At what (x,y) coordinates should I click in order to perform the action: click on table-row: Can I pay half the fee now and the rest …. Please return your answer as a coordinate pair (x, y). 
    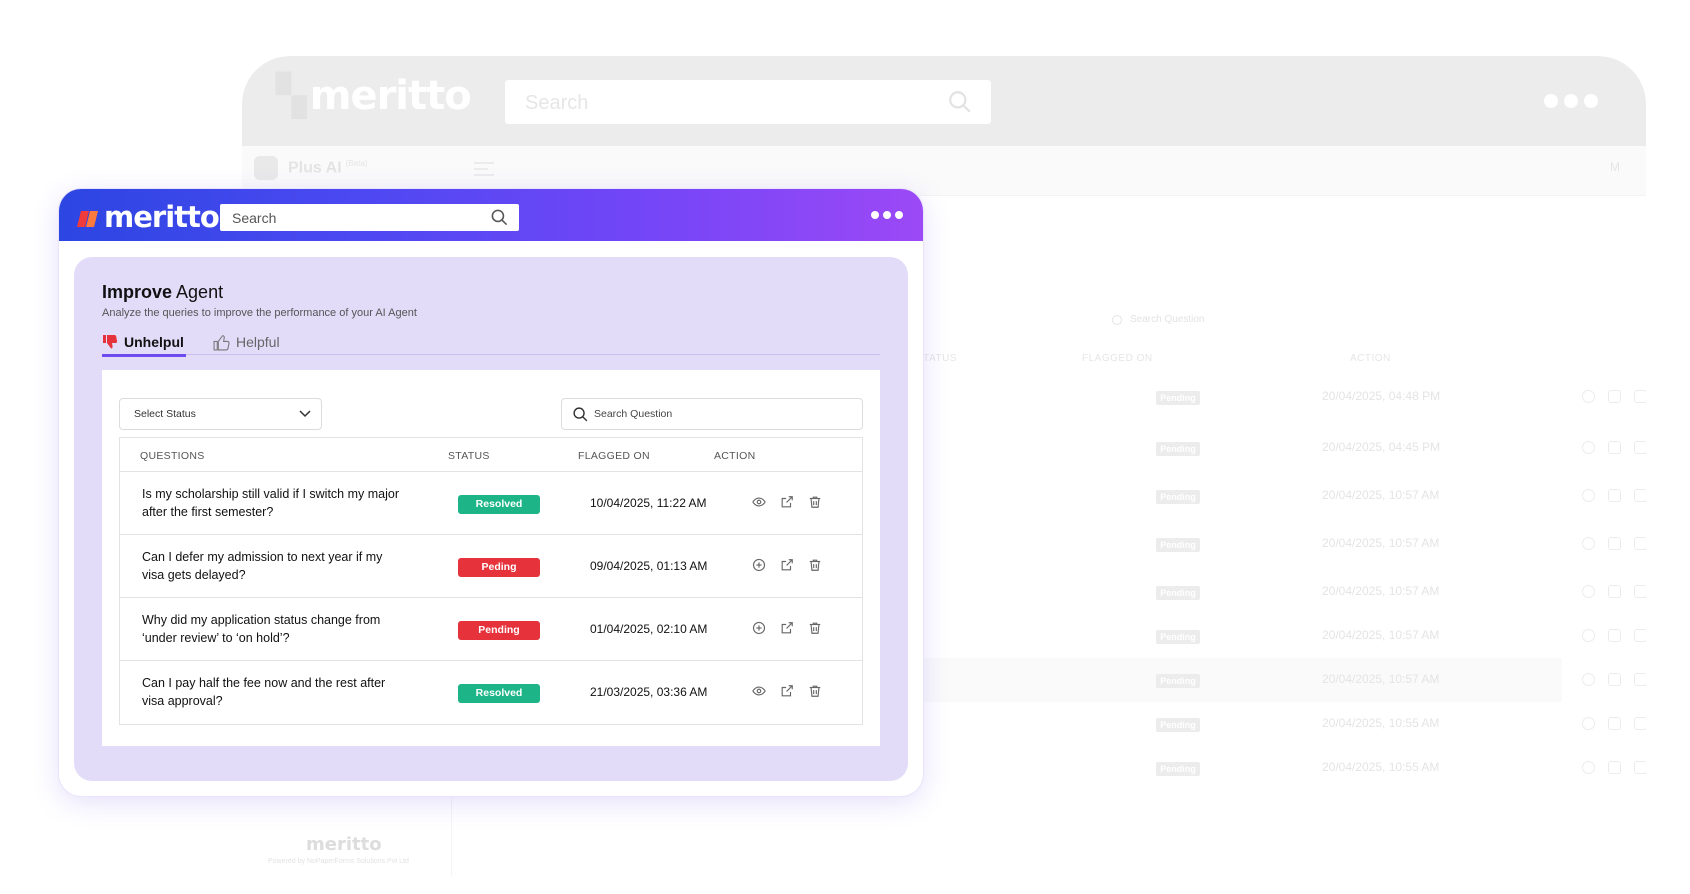
    Looking at the image, I should click on (491, 692).